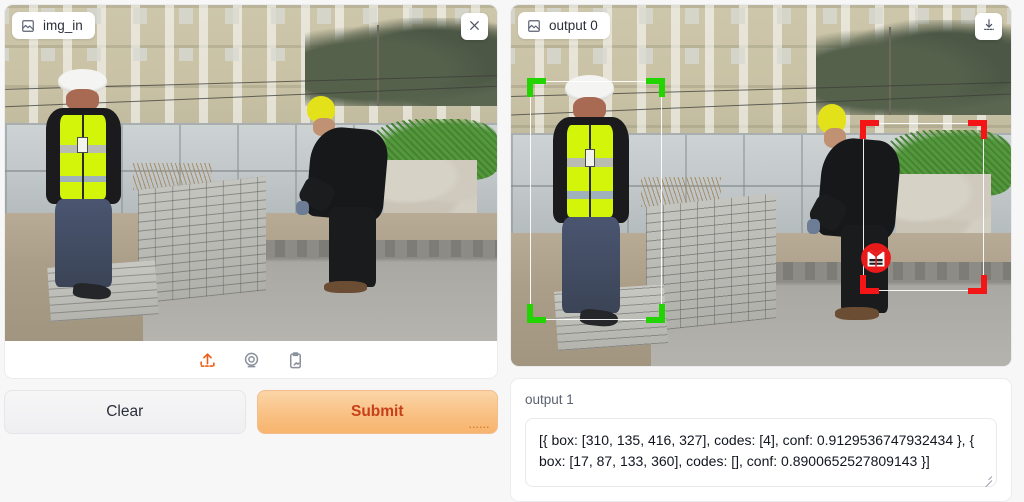  I want to click on output-image-chip: output 0, so click(564, 25).